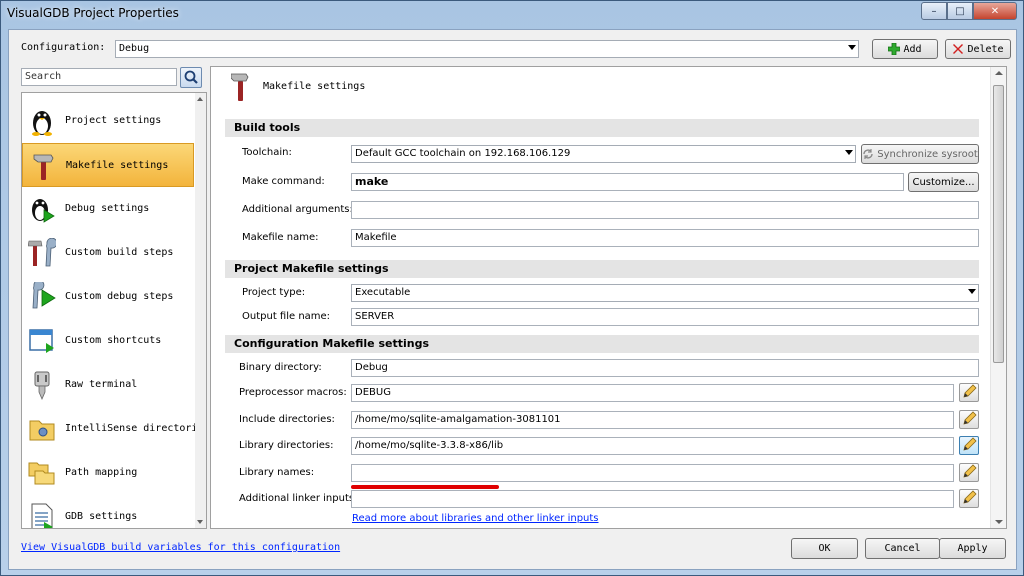 This screenshot has height=576, width=1024. What do you see at coordinates (665, 293) in the screenshot?
I see `project-type-dropdown: Executable` at bounding box center [665, 293].